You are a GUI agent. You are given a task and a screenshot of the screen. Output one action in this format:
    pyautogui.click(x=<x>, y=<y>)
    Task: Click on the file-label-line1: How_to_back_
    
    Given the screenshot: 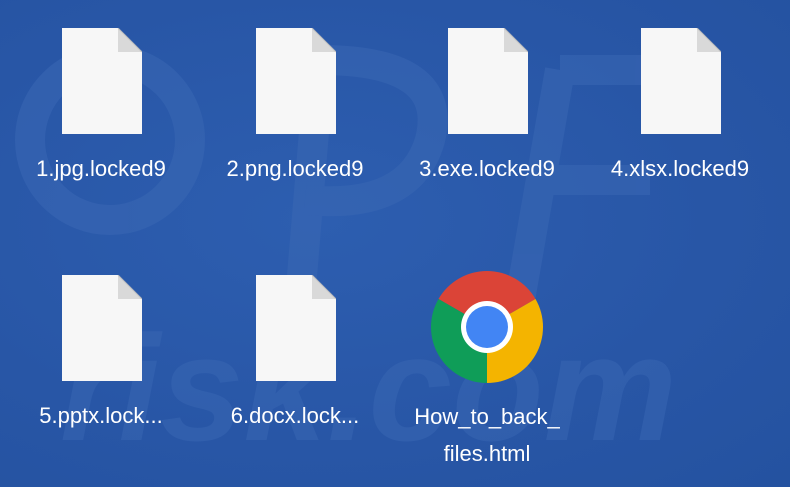 What is the action you would take?
    pyautogui.click(x=487, y=416)
    